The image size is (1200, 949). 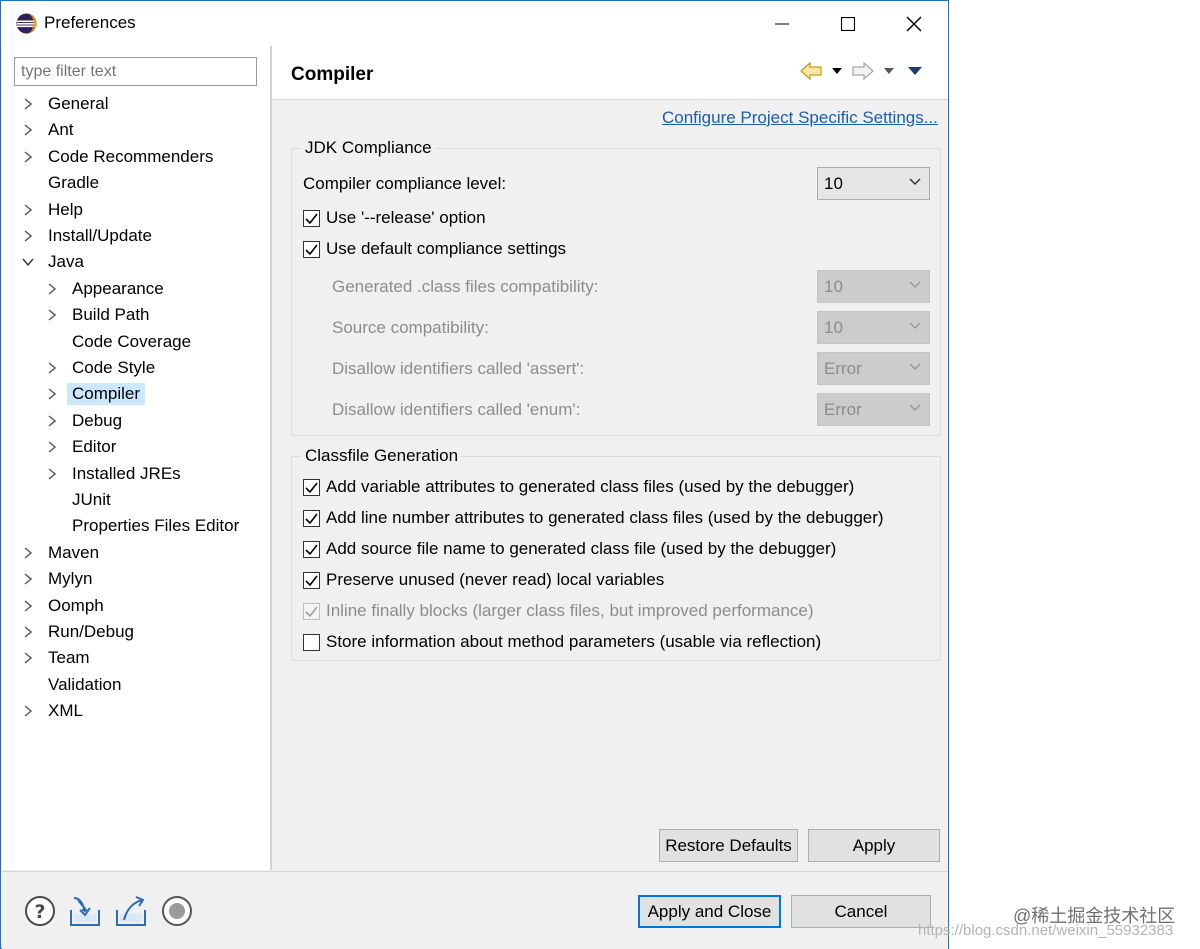 I want to click on tree-item: Maven, so click(x=61, y=553).